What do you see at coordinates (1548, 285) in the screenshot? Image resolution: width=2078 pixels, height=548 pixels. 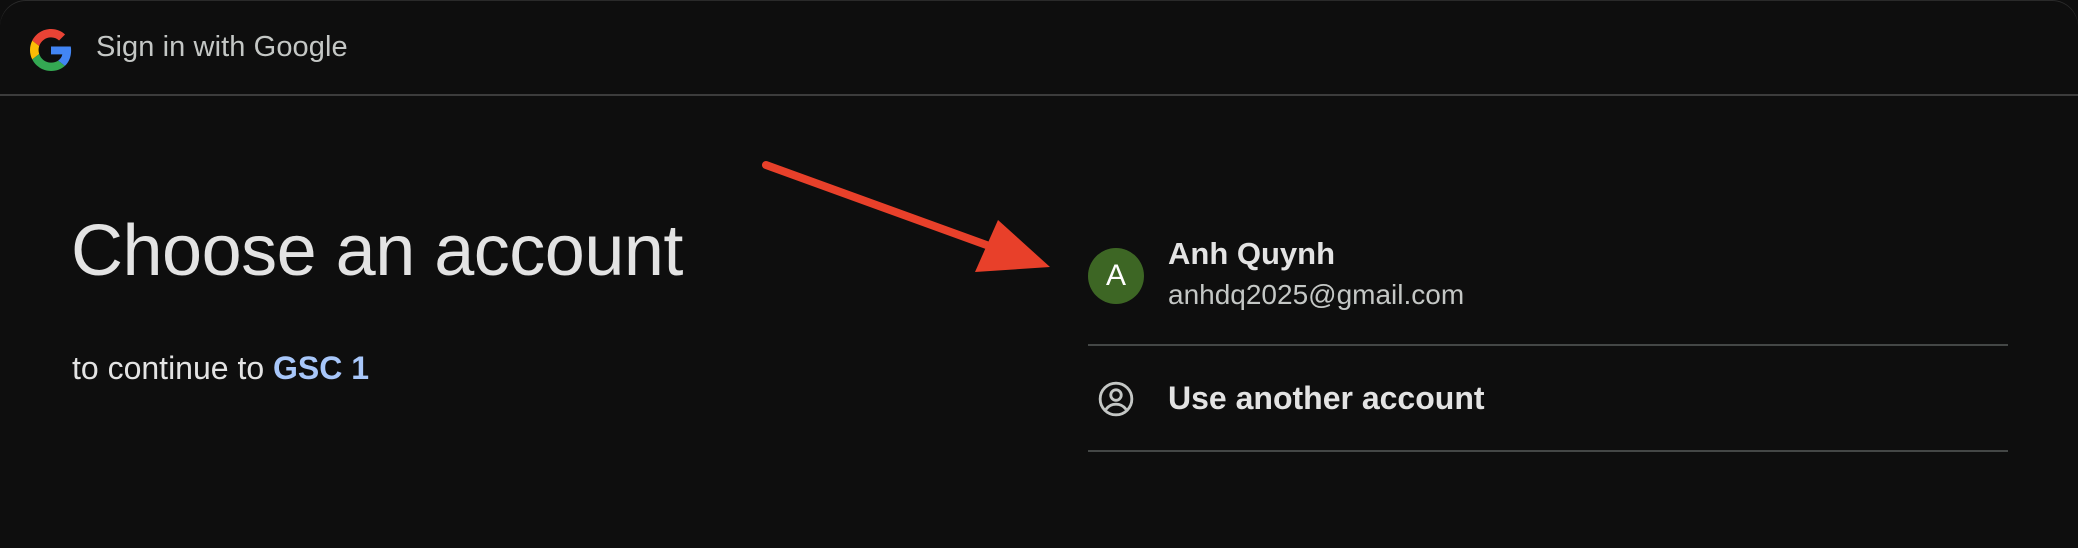 I see `account-item-anh-quynh: A Anh Quynh anhdq2025@gmail.com` at bounding box center [1548, 285].